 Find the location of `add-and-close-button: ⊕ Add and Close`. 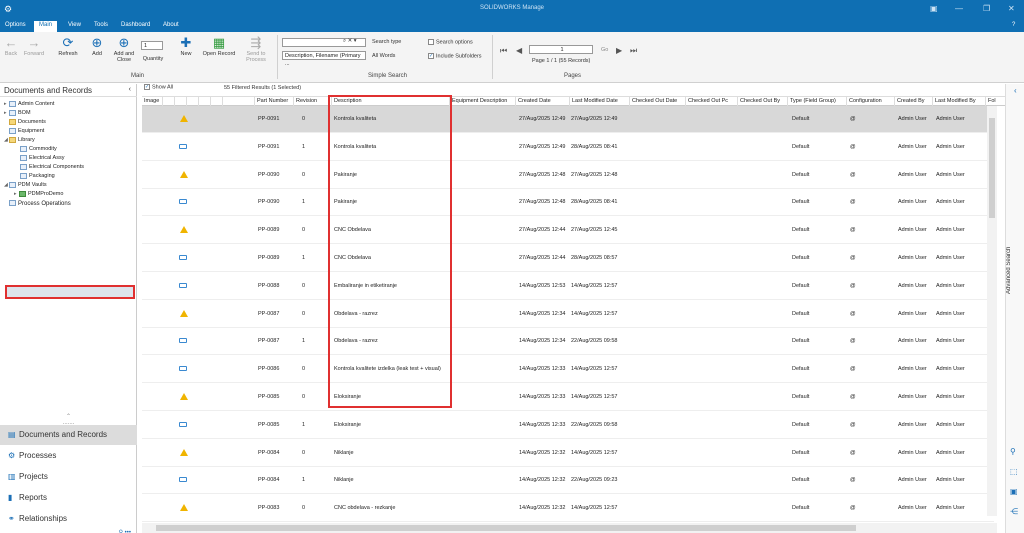

add-and-close-button: ⊕ Add and Close is located at coordinates (124, 49).